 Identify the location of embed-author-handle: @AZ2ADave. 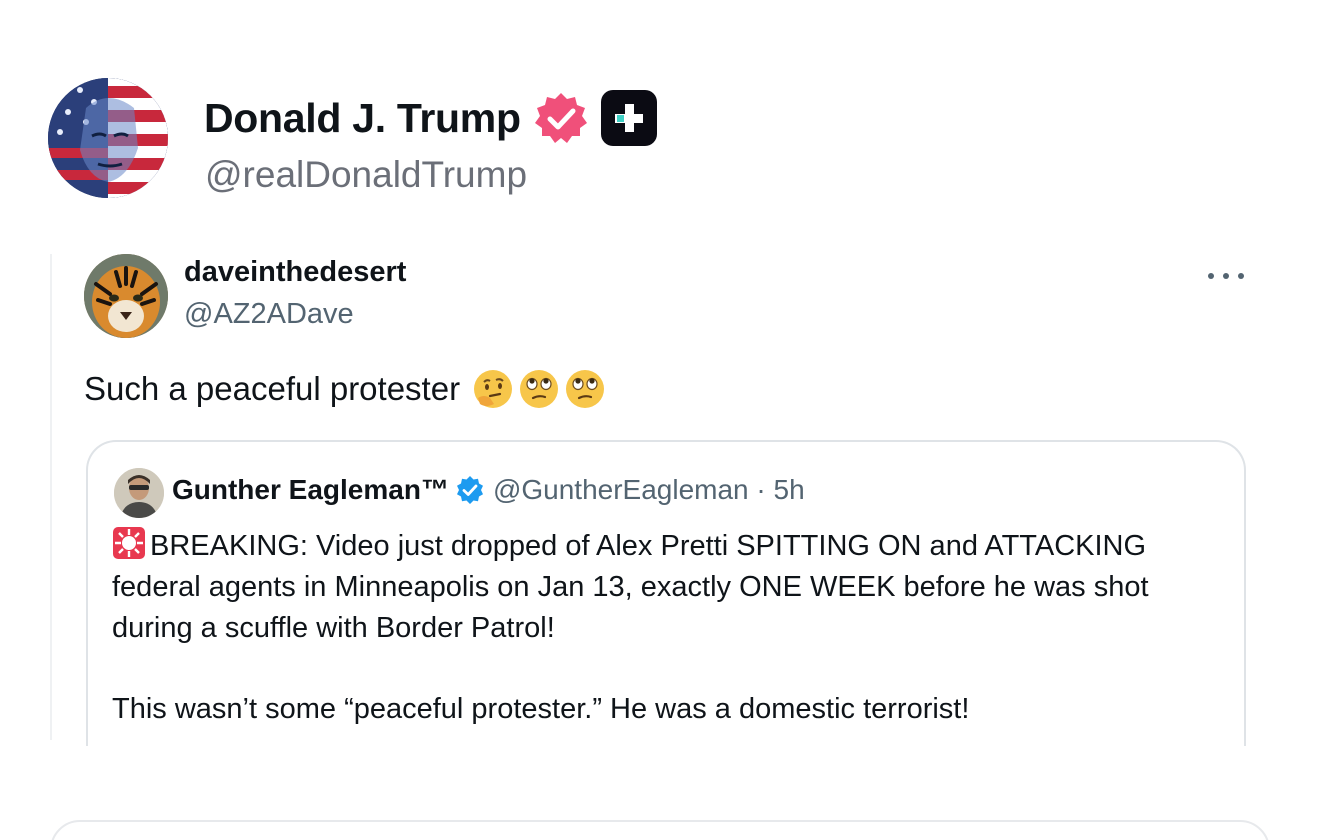
(269, 314).